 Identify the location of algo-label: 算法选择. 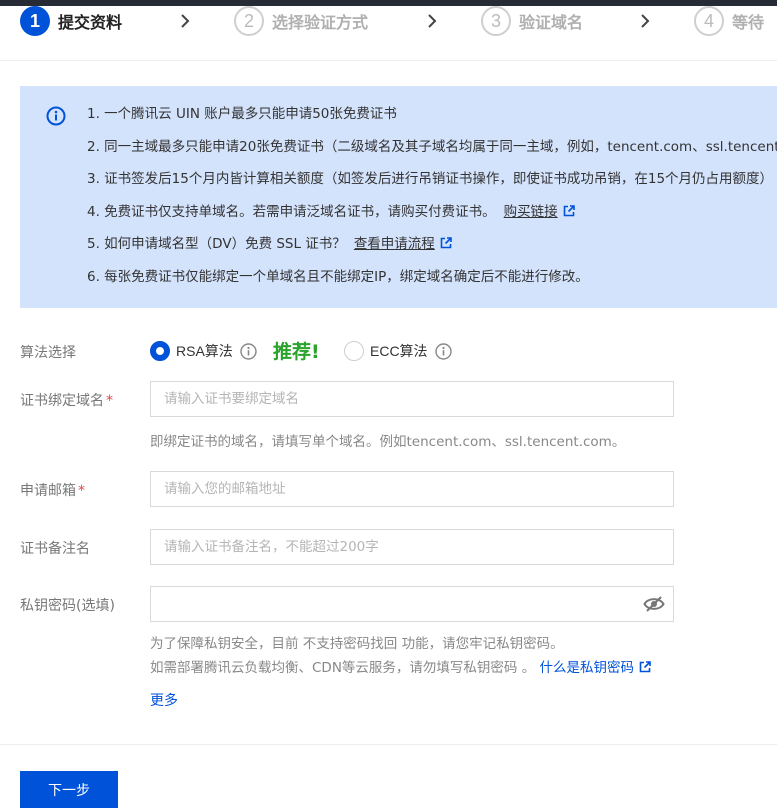
(48, 353).